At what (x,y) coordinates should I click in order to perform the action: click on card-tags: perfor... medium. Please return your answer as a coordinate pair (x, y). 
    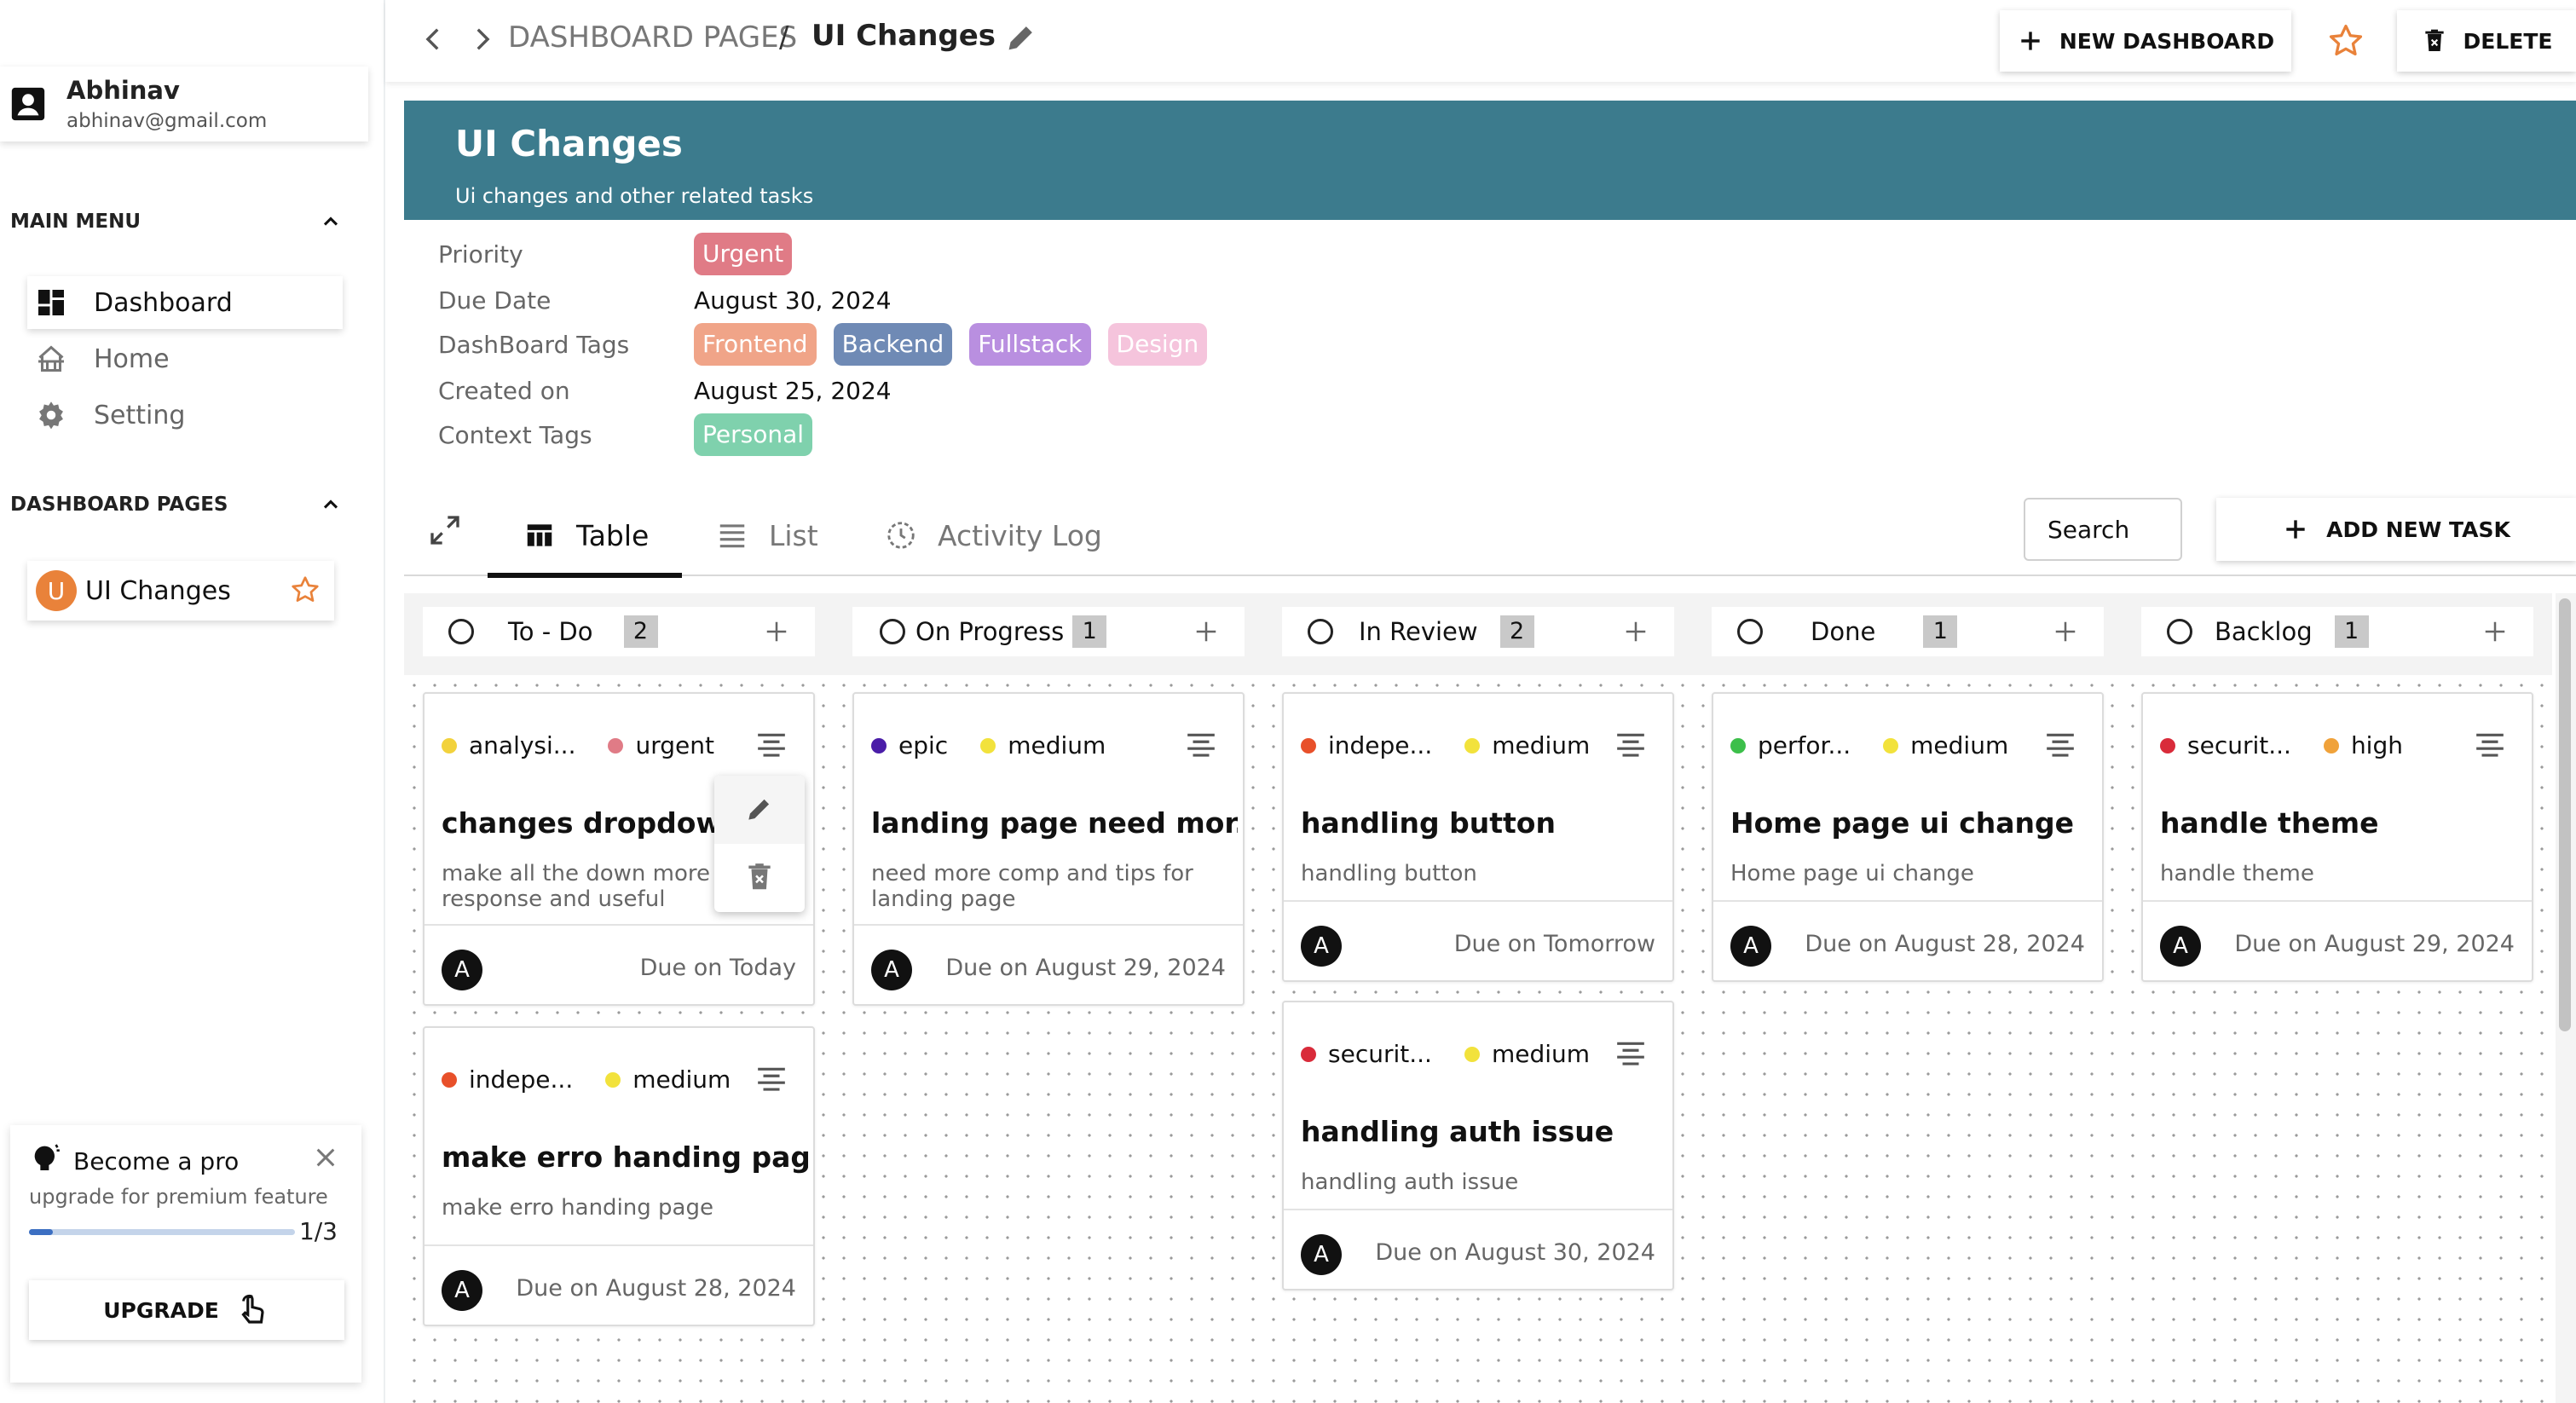
    Looking at the image, I should click on (1885, 745).